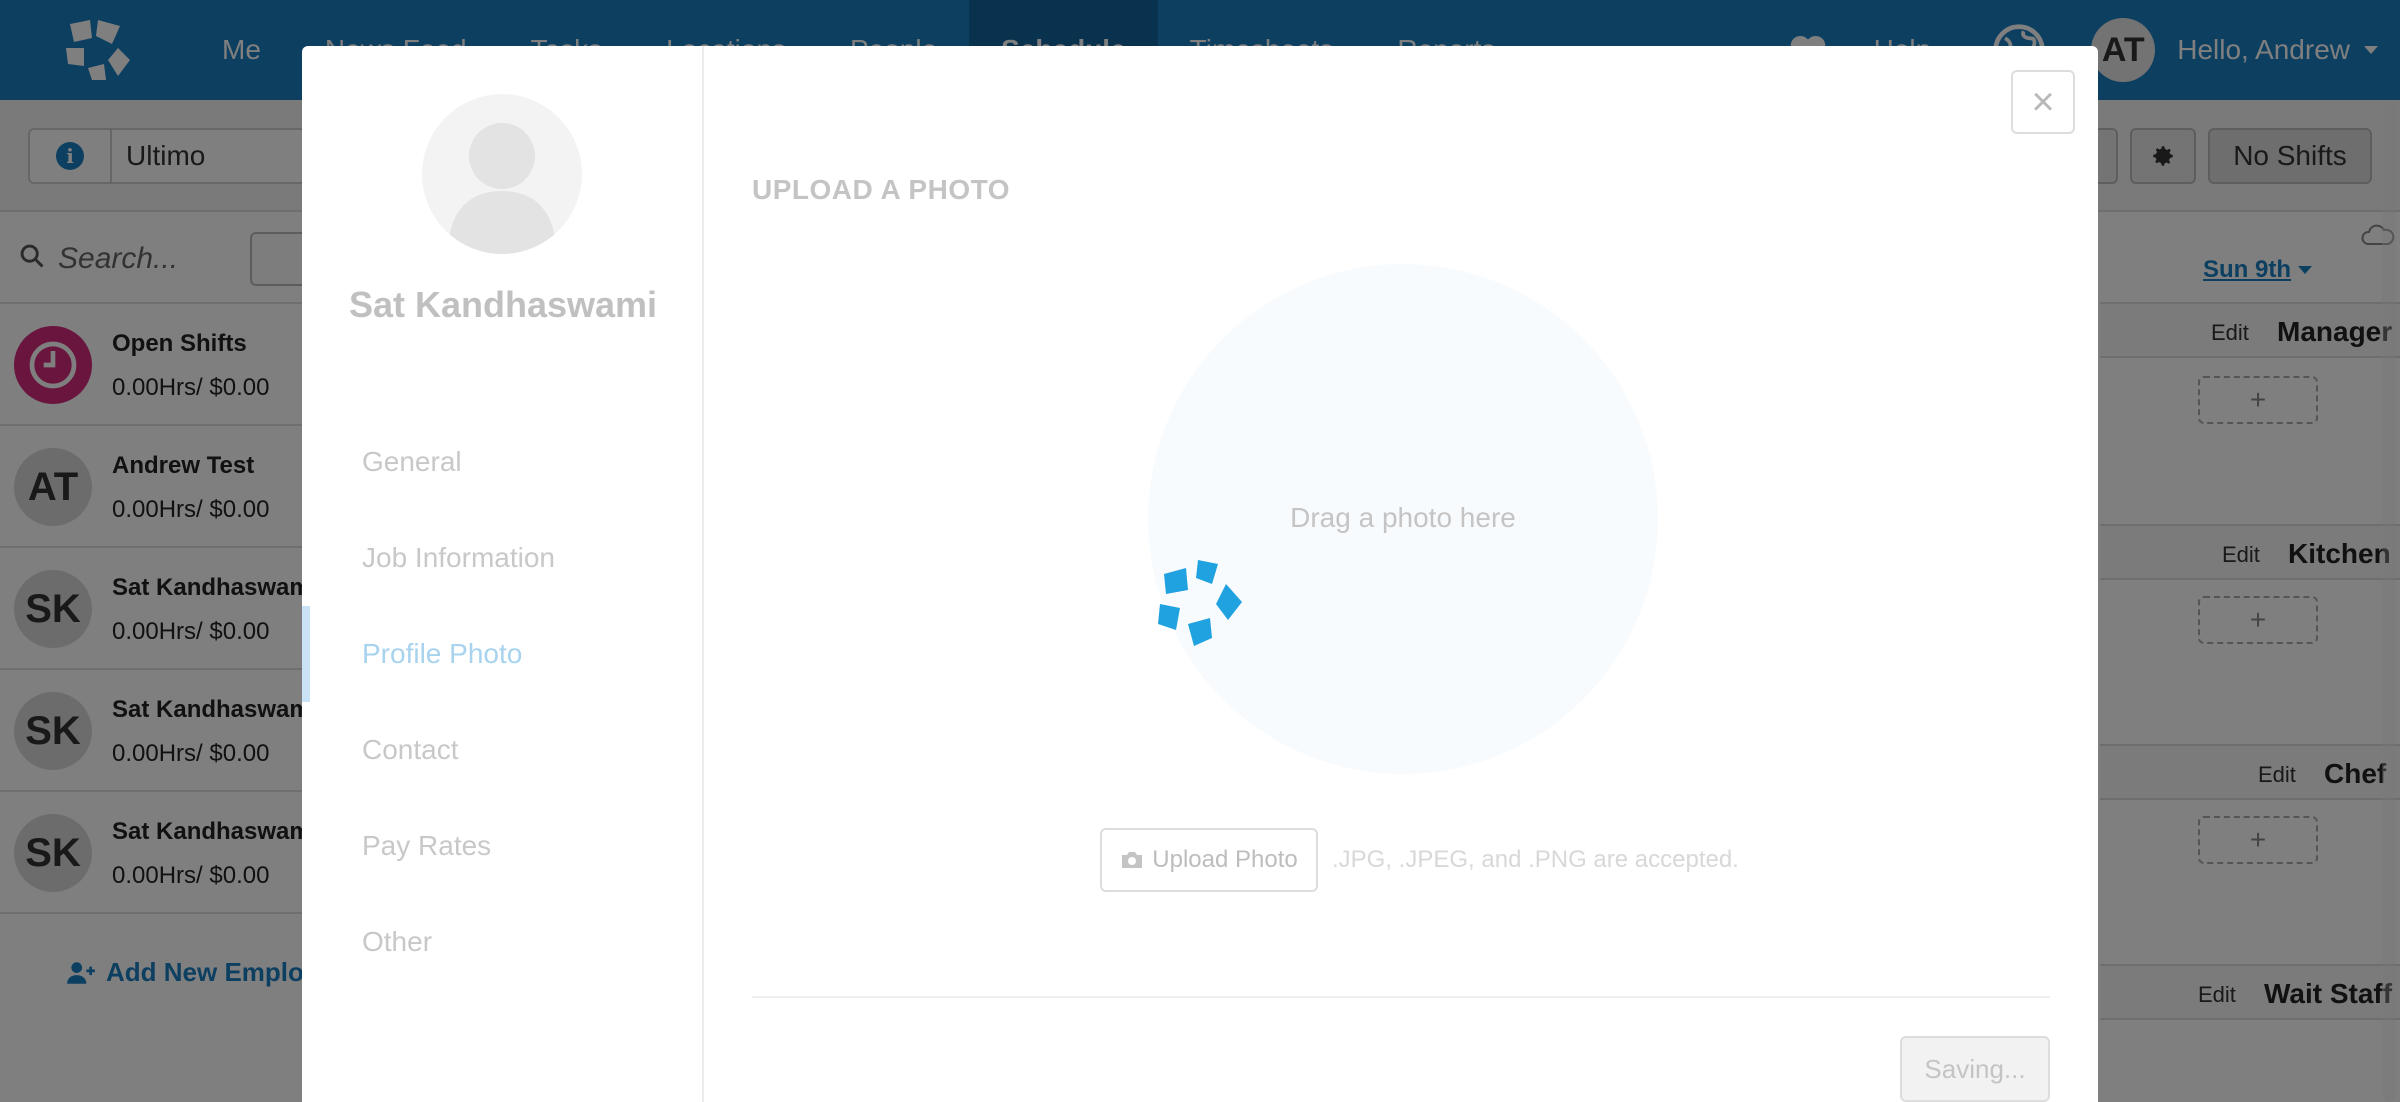 Image resolution: width=2400 pixels, height=1102 pixels. What do you see at coordinates (2043, 102) in the screenshot?
I see `close-button: ×` at bounding box center [2043, 102].